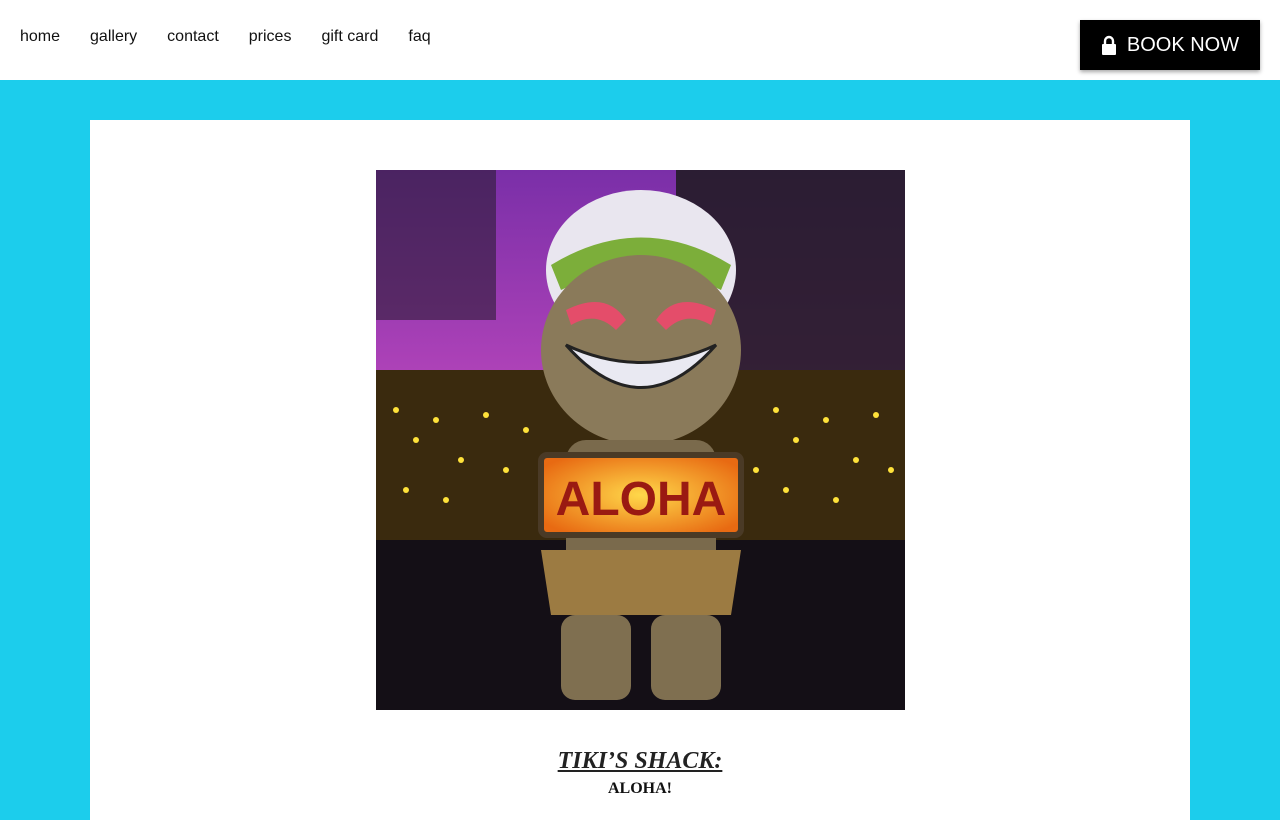  What do you see at coordinates (193, 37) in the screenshot?
I see `nav-contact: contact` at bounding box center [193, 37].